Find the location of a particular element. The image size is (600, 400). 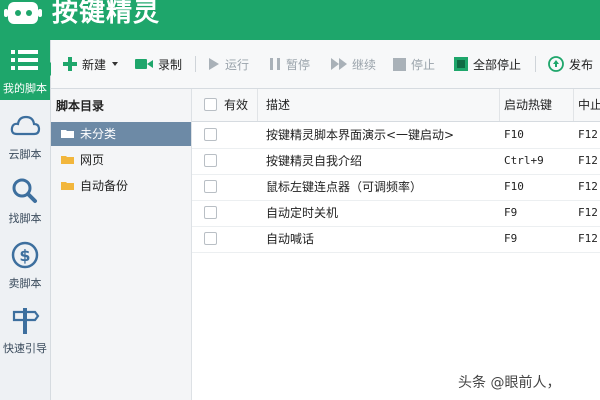

toolbar: 新建 录制 运行 暂停 继续 停止 全部停止 发布 is located at coordinates (325, 64).